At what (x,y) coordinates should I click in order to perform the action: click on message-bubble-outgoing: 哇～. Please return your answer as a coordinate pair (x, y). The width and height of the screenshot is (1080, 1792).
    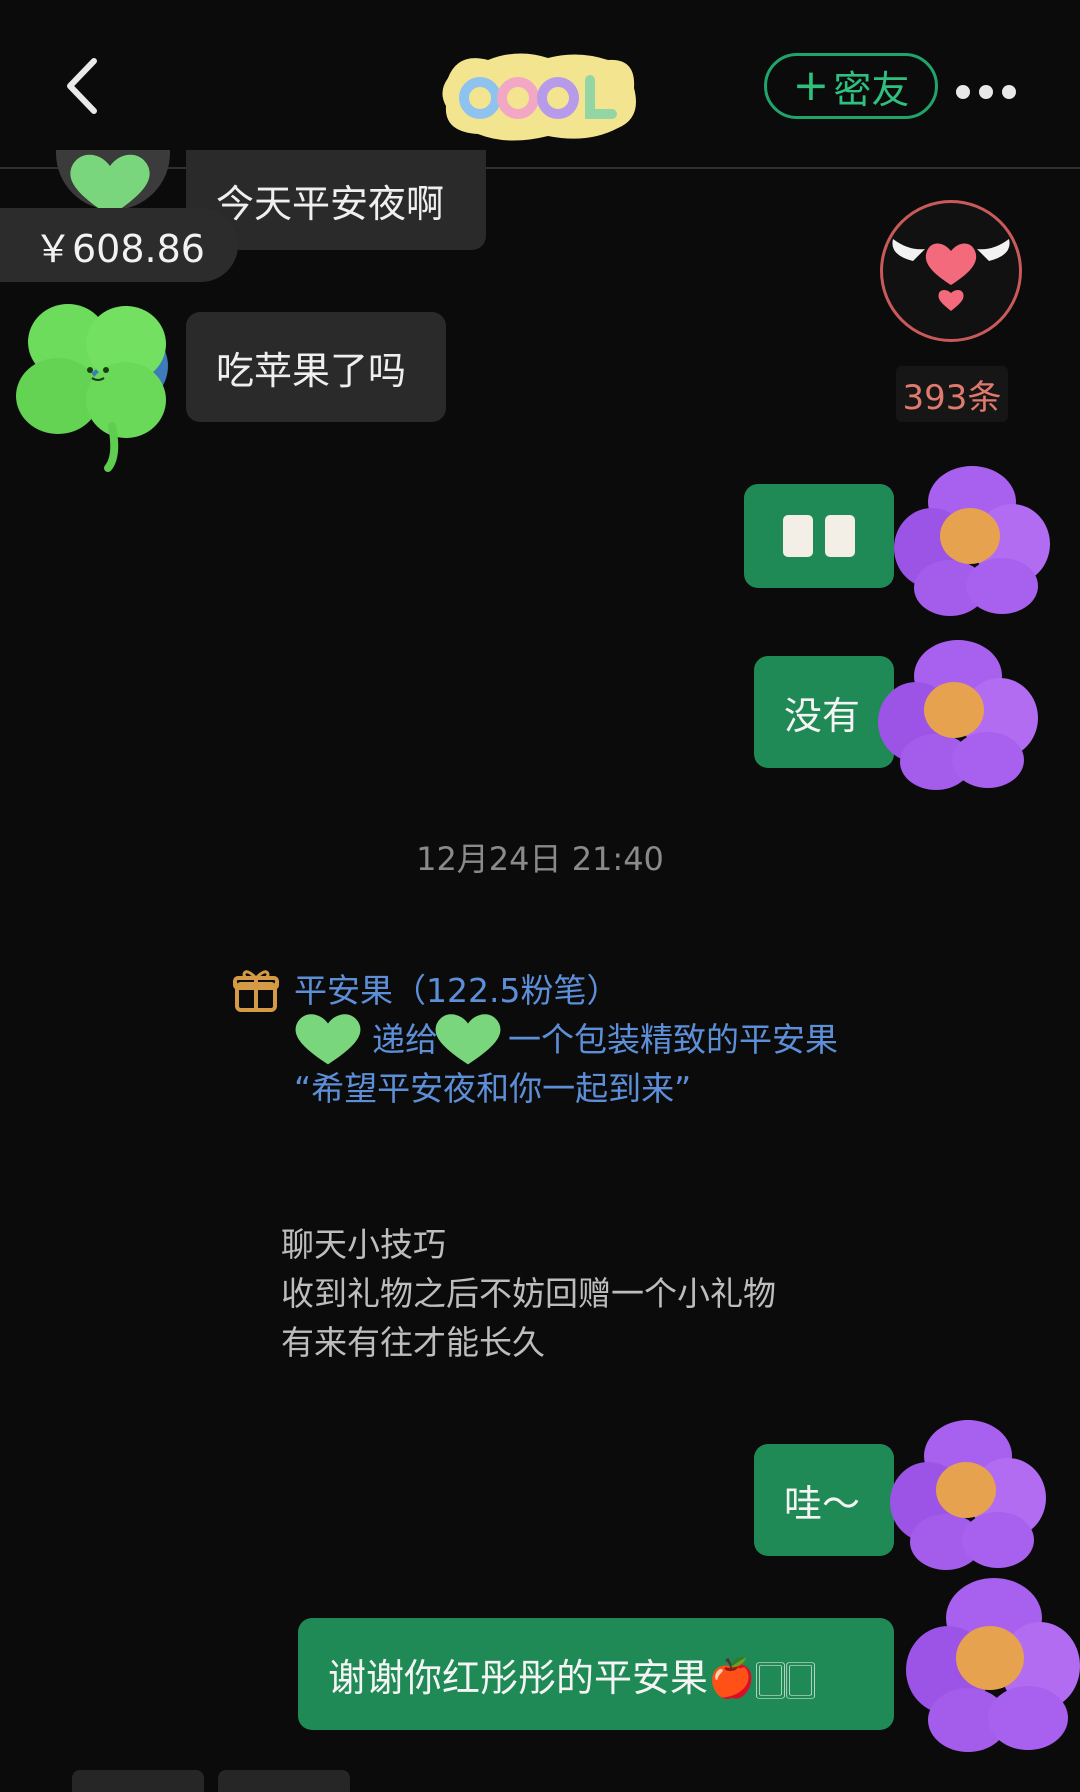
    Looking at the image, I should click on (824, 1500).